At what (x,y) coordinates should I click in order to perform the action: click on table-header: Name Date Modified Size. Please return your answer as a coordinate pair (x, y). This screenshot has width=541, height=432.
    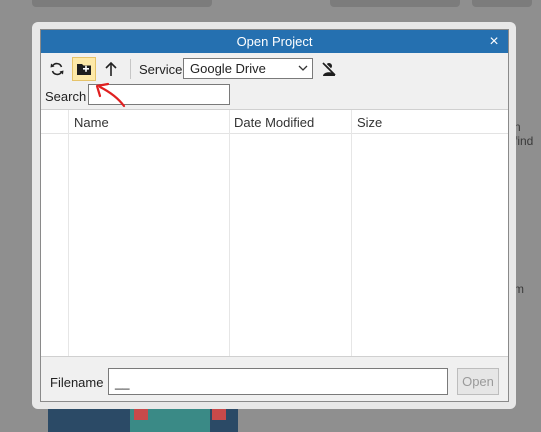
    Looking at the image, I should click on (274, 122).